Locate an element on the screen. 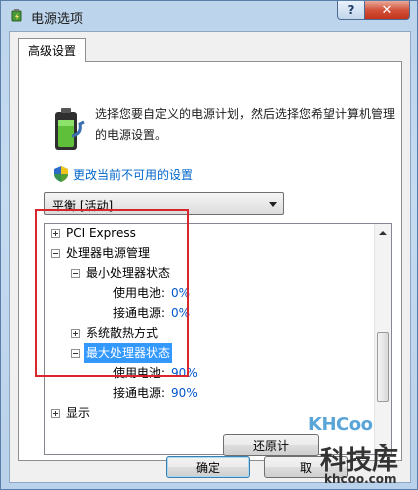  tree-row-min-processor-state: 最小处理器状态 is located at coordinates (120, 273).